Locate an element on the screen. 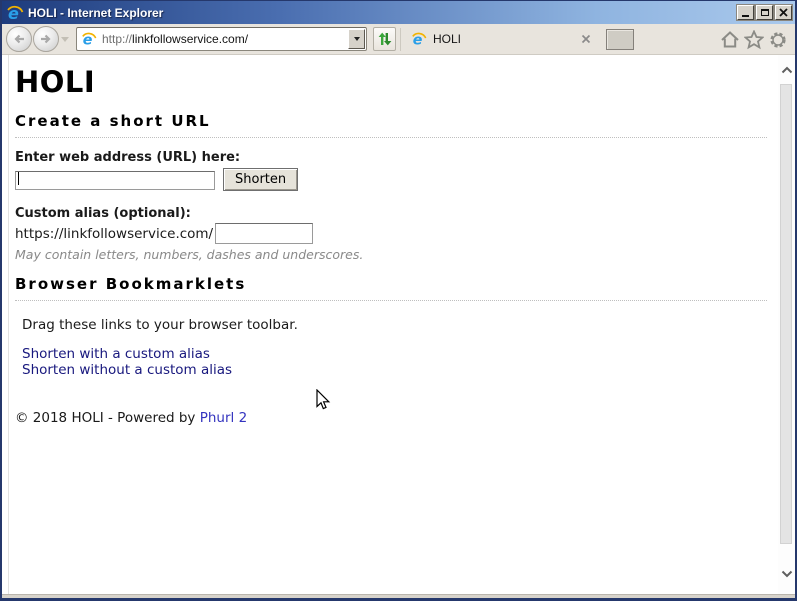 Image resolution: width=797 pixels, height=601 pixels. tab-holi: e HOLI is located at coordinates (500, 39).